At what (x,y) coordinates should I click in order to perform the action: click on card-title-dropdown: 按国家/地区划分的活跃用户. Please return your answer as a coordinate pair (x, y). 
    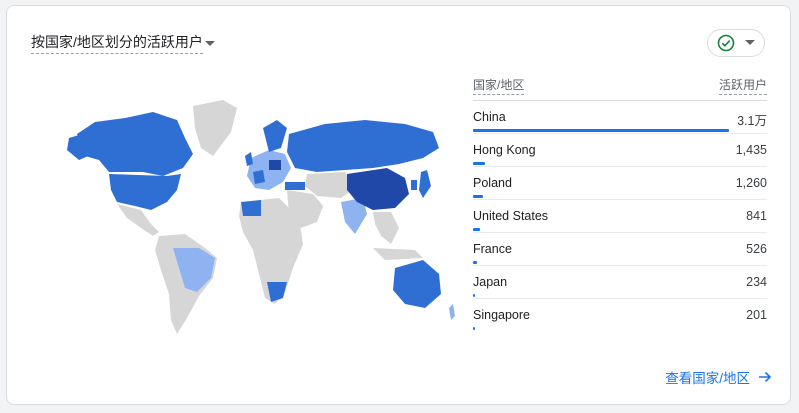
    Looking at the image, I should click on (123, 43).